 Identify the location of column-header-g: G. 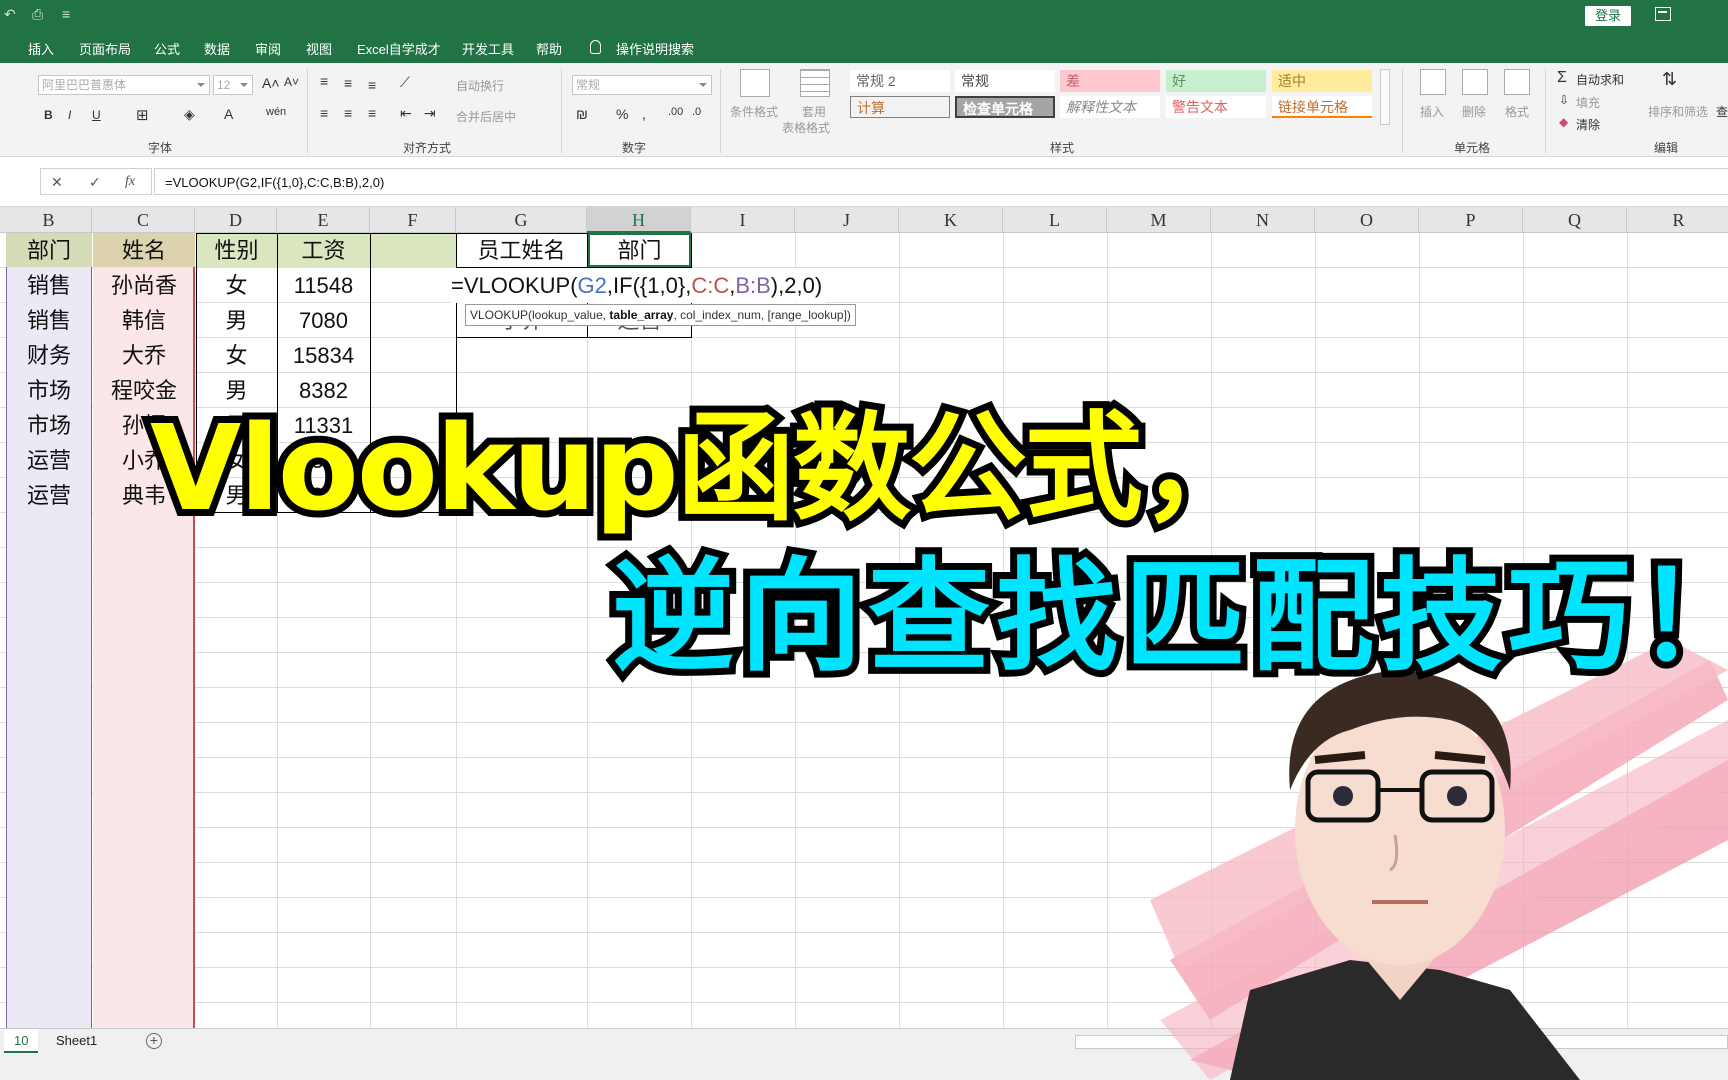
(521, 220).